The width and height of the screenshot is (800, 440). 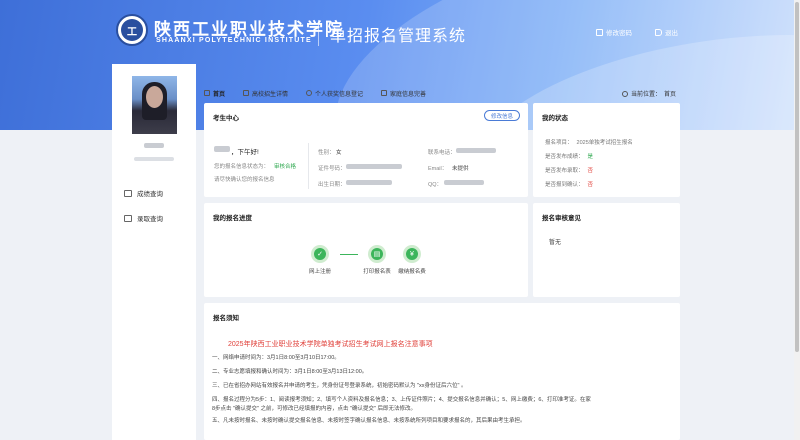 What do you see at coordinates (349, 254) in the screenshot?
I see `progress-connector` at bounding box center [349, 254].